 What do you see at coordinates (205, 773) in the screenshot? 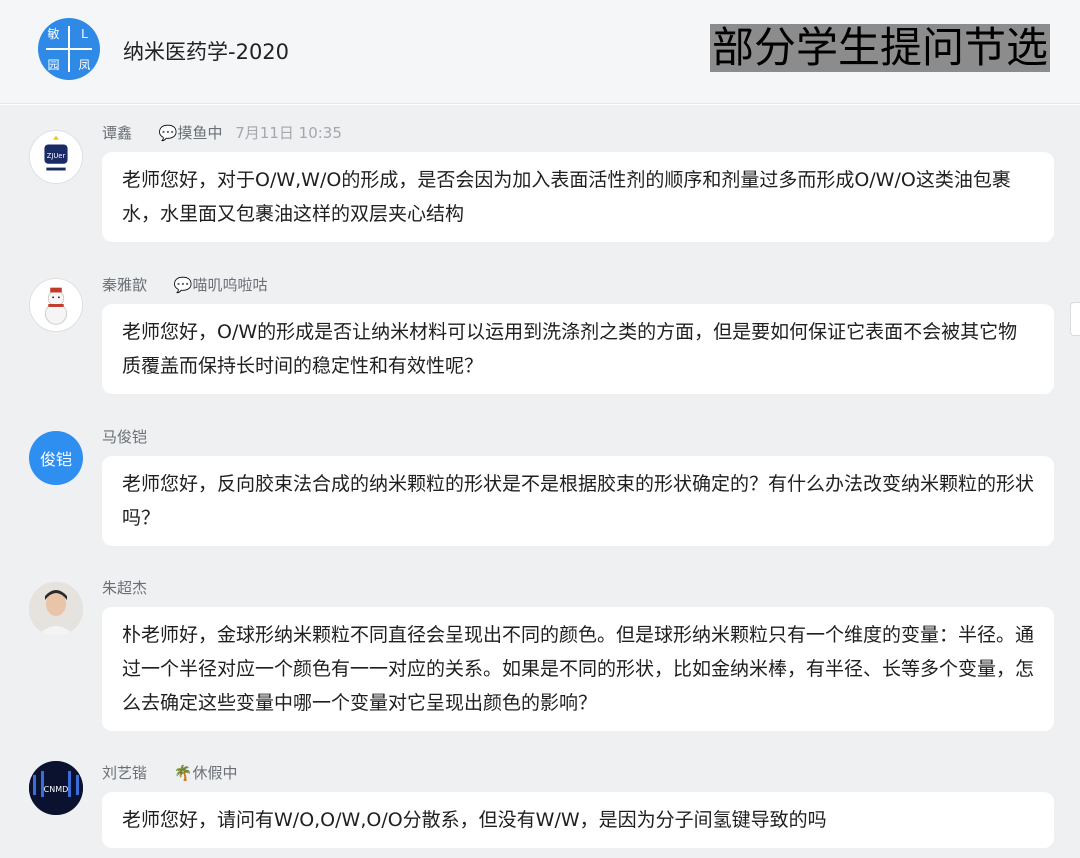
I see `sender-status: 🌴休假中` at bounding box center [205, 773].